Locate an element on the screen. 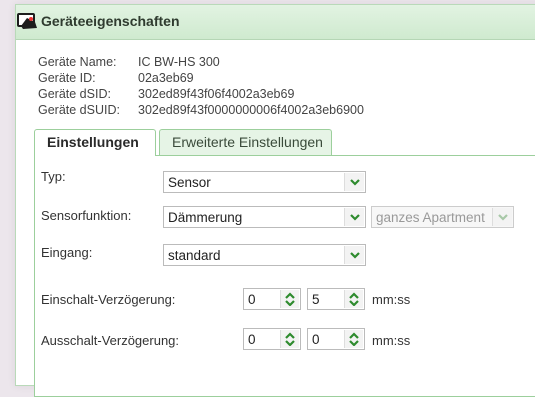 The height and width of the screenshot is (397, 535). info-row-name: Geräte Name: IC BW-HS 300 is located at coordinates (201, 62).